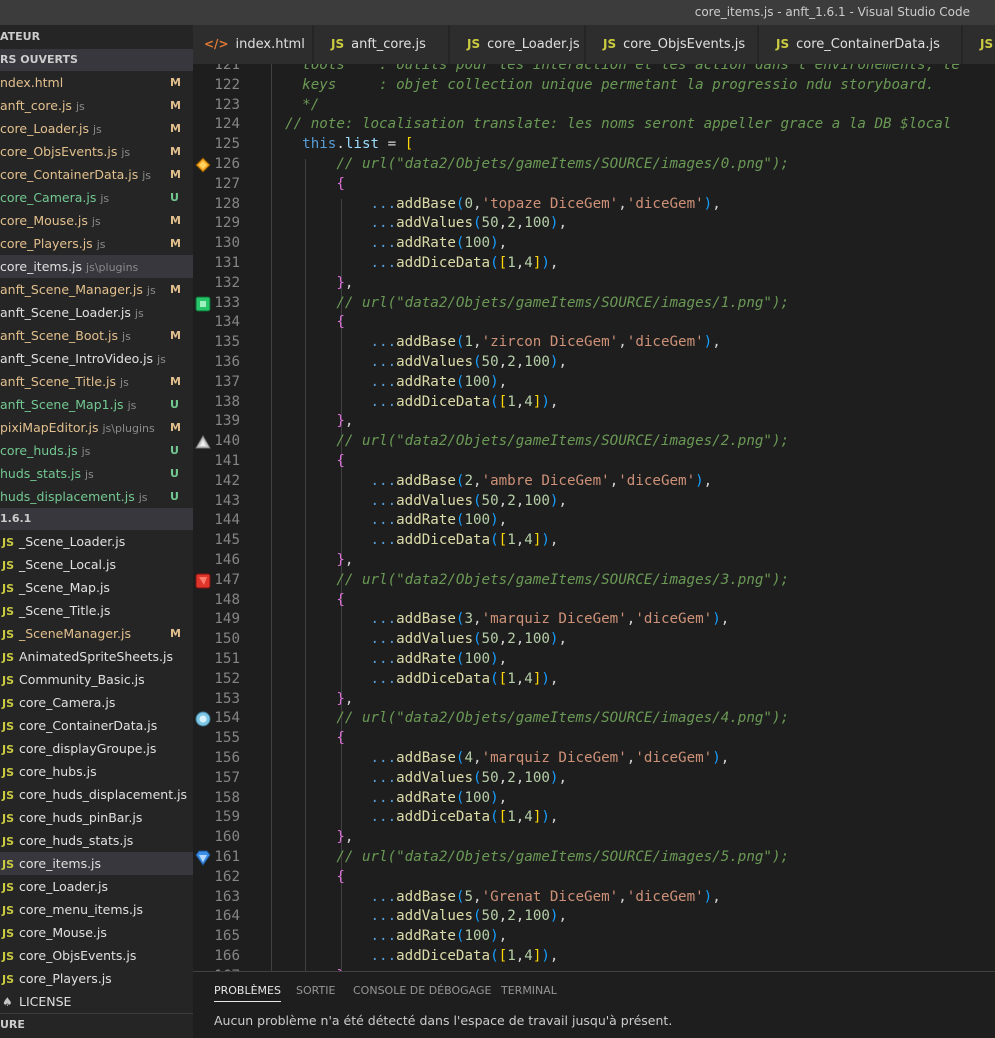 The width and height of the screenshot is (995, 1038). Describe the element at coordinates (529, 991) in the screenshot. I see `tab-terminal: TERMINAL` at that location.